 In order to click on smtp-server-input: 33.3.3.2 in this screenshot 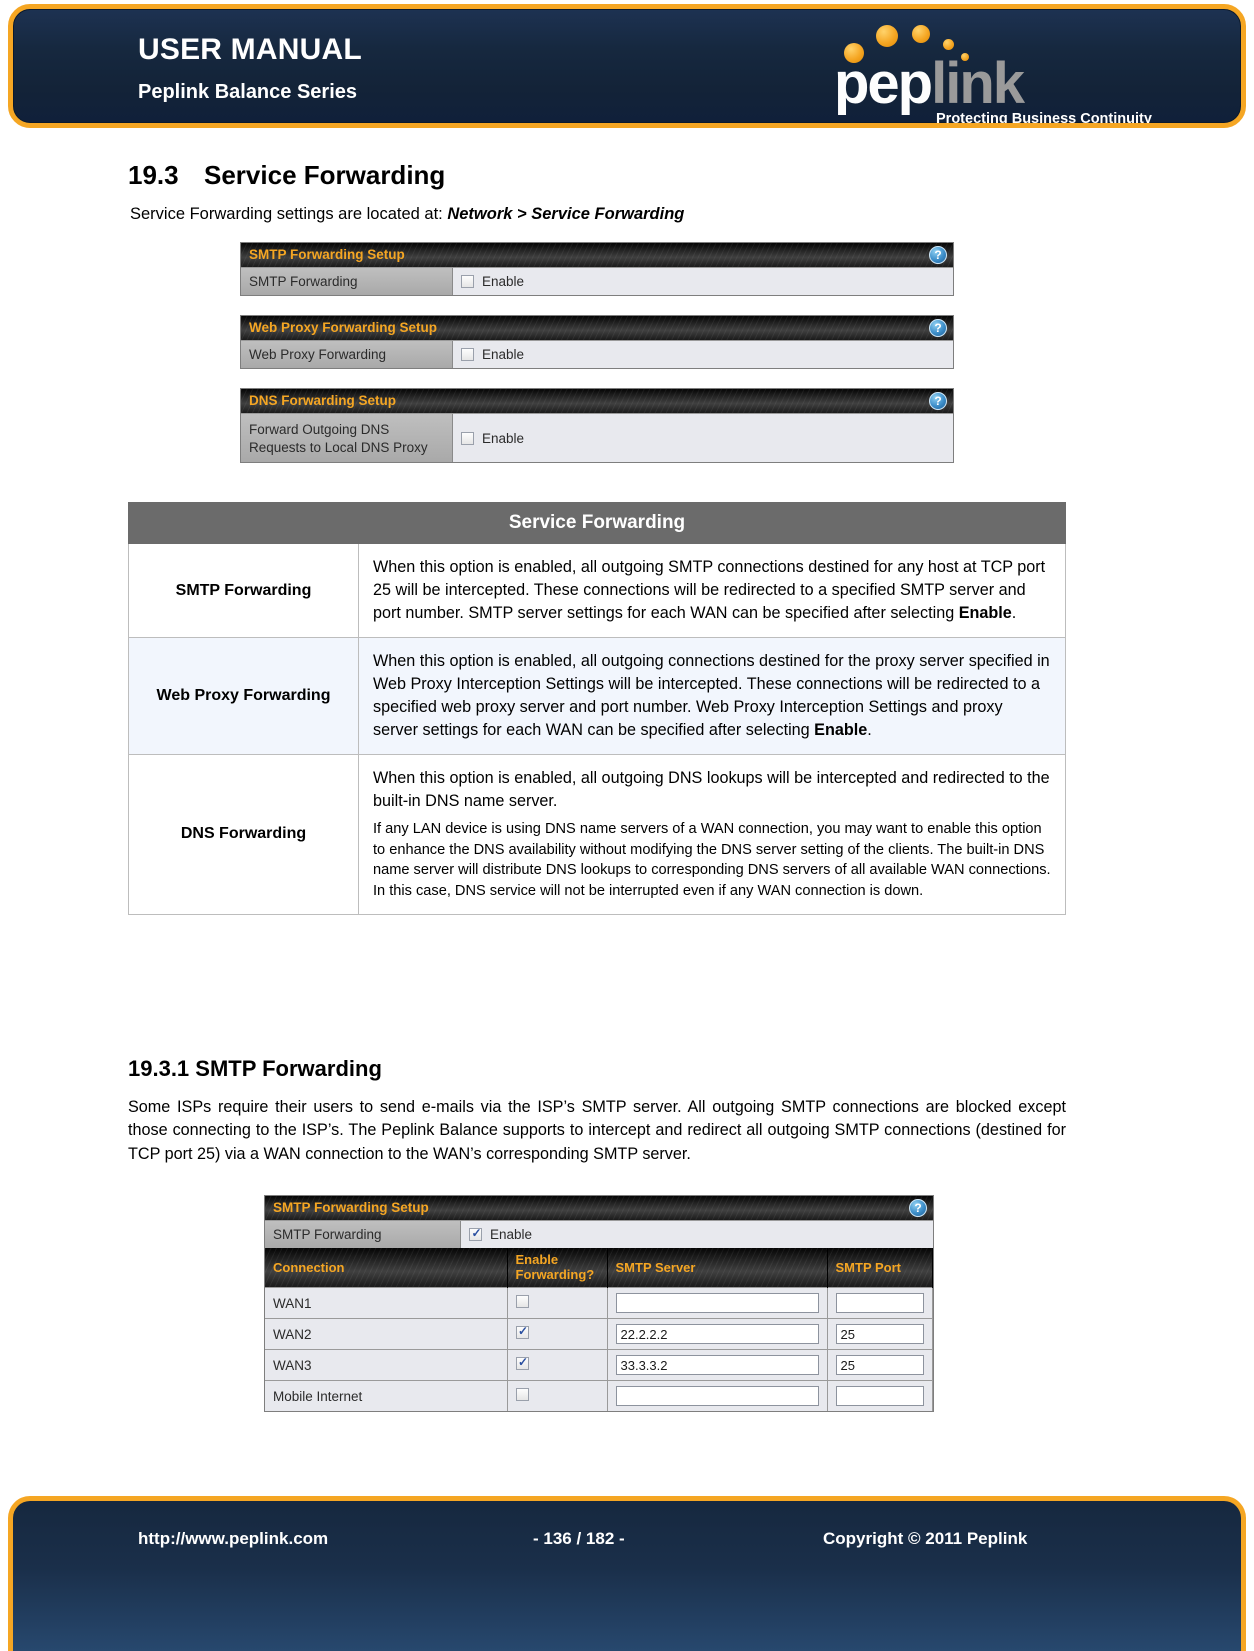, I will do `click(717, 1365)`.